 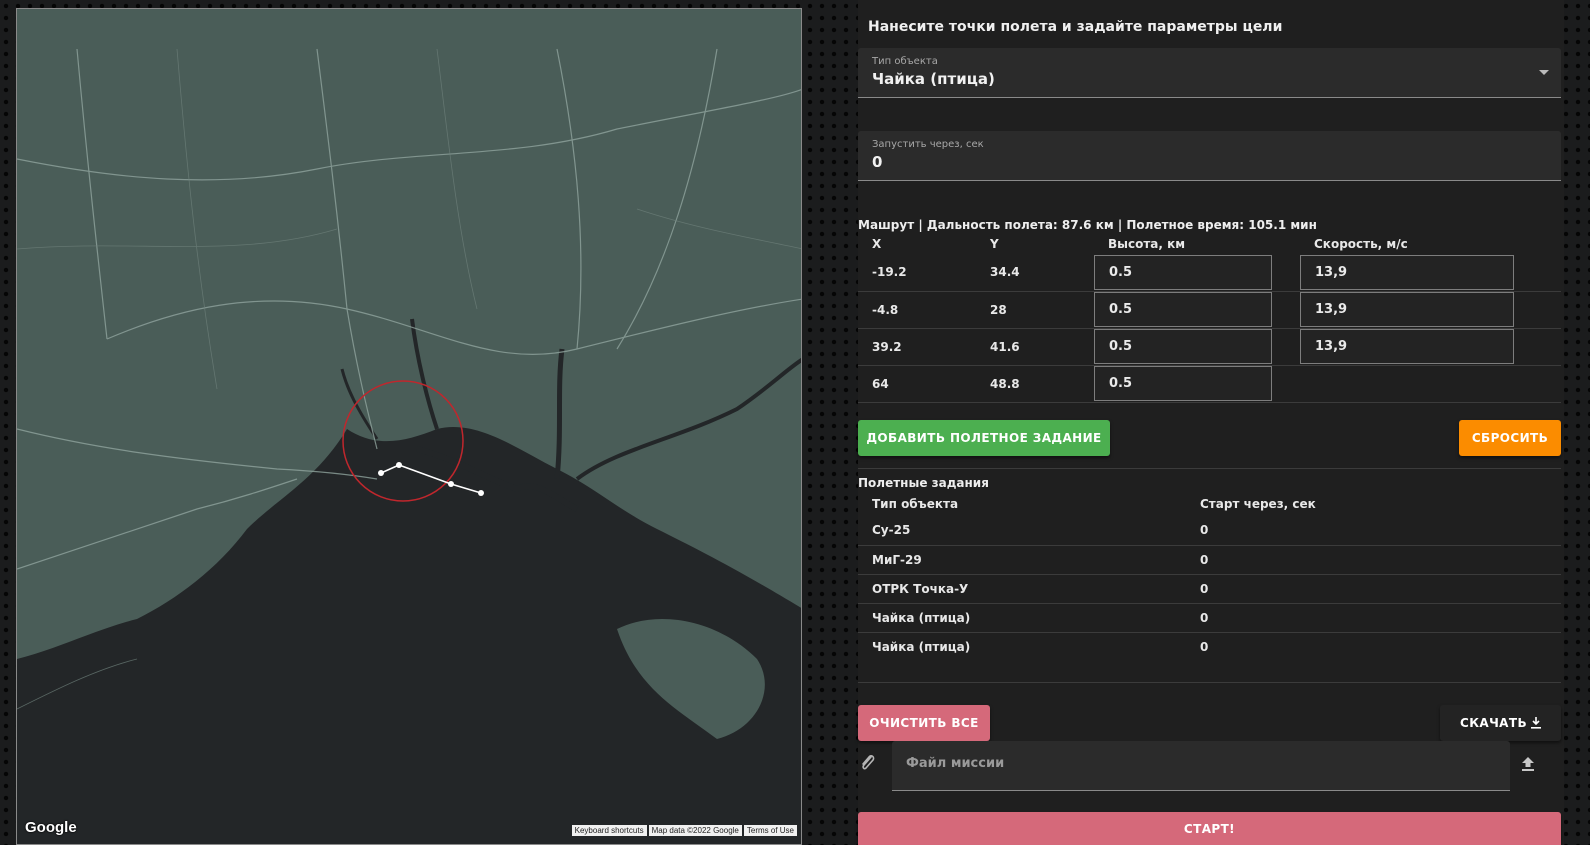 What do you see at coordinates (1209, 73) in the screenshot?
I see `object-type-select: Тип объекта Чайка (птица)` at bounding box center [1209, 73].